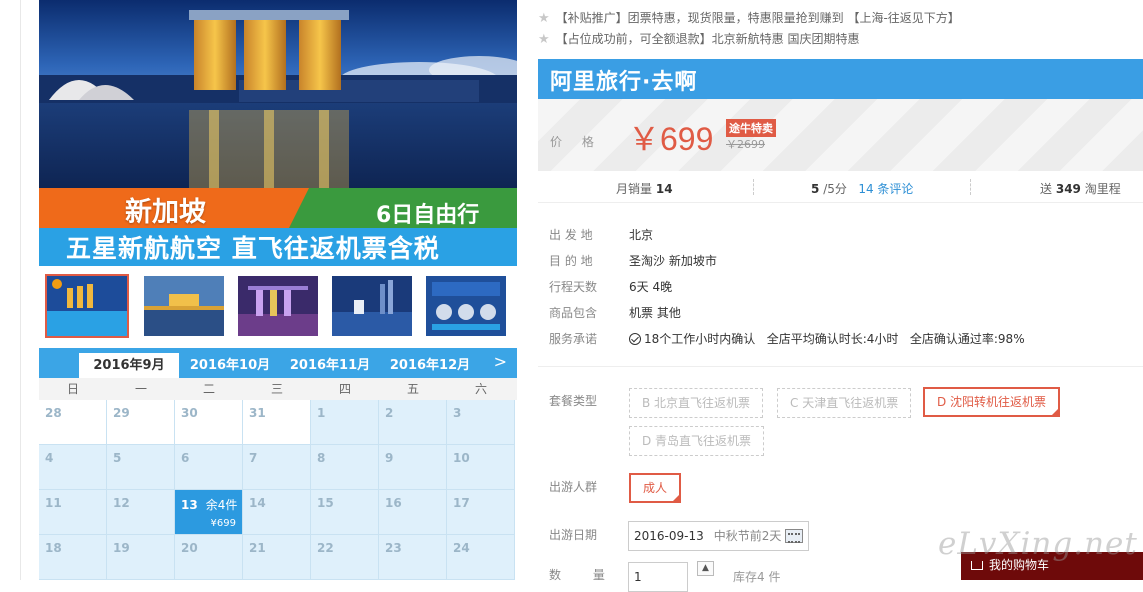  Describe the element at coordinates (221, 505) in the screenshot. I see `calendar-day-stock: 余4件` at that location.